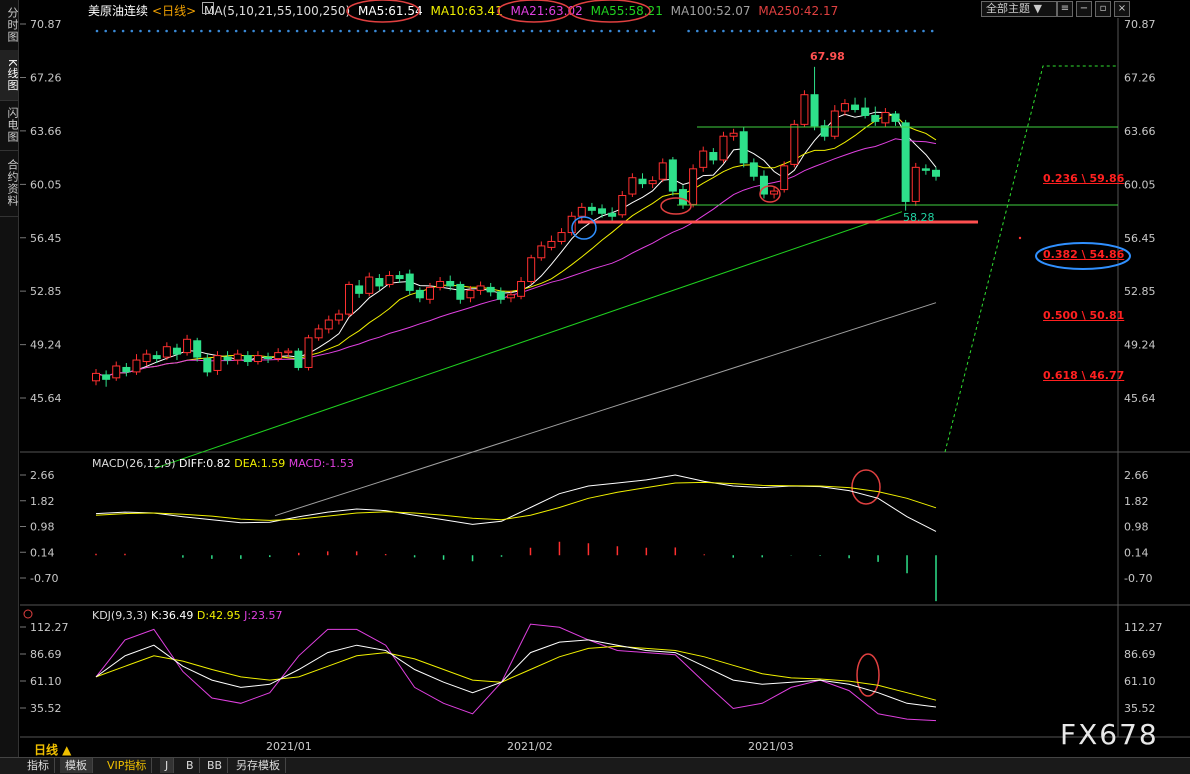 The height and width of the screenshot is (774, 1190). I want to click on macd-diff-line, so click(516, 503).